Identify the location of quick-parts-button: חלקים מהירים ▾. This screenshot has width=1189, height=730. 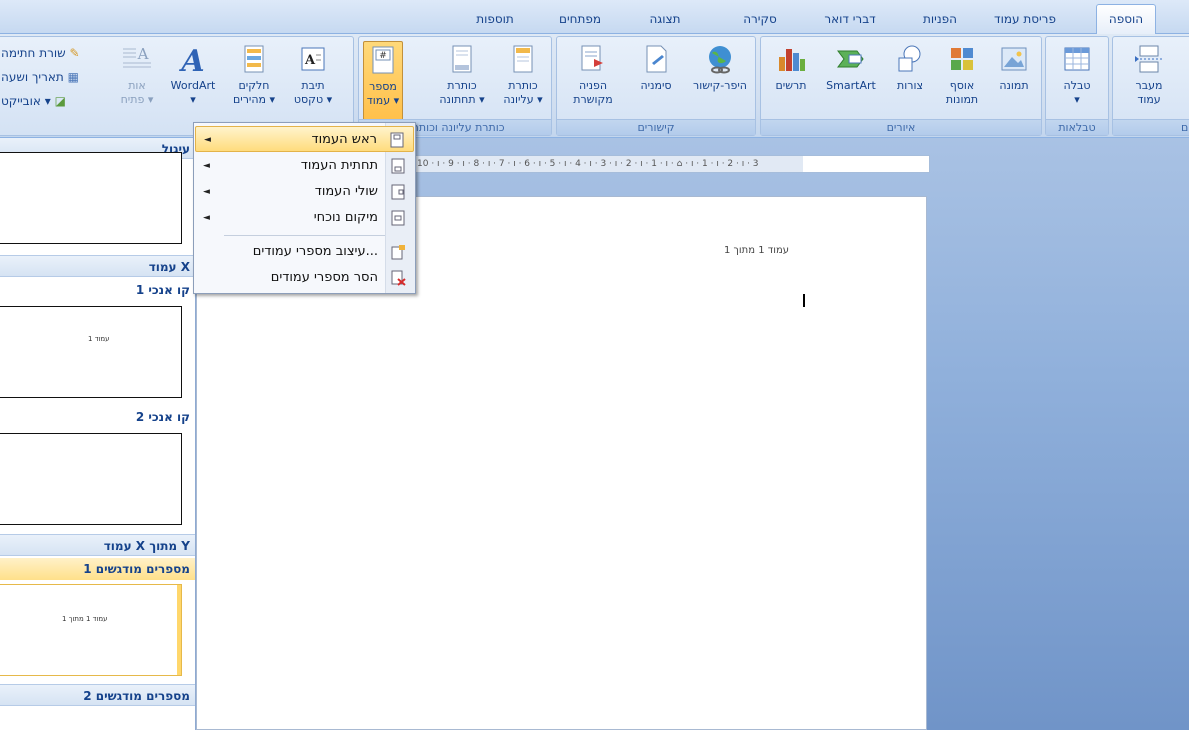
(254, 81).